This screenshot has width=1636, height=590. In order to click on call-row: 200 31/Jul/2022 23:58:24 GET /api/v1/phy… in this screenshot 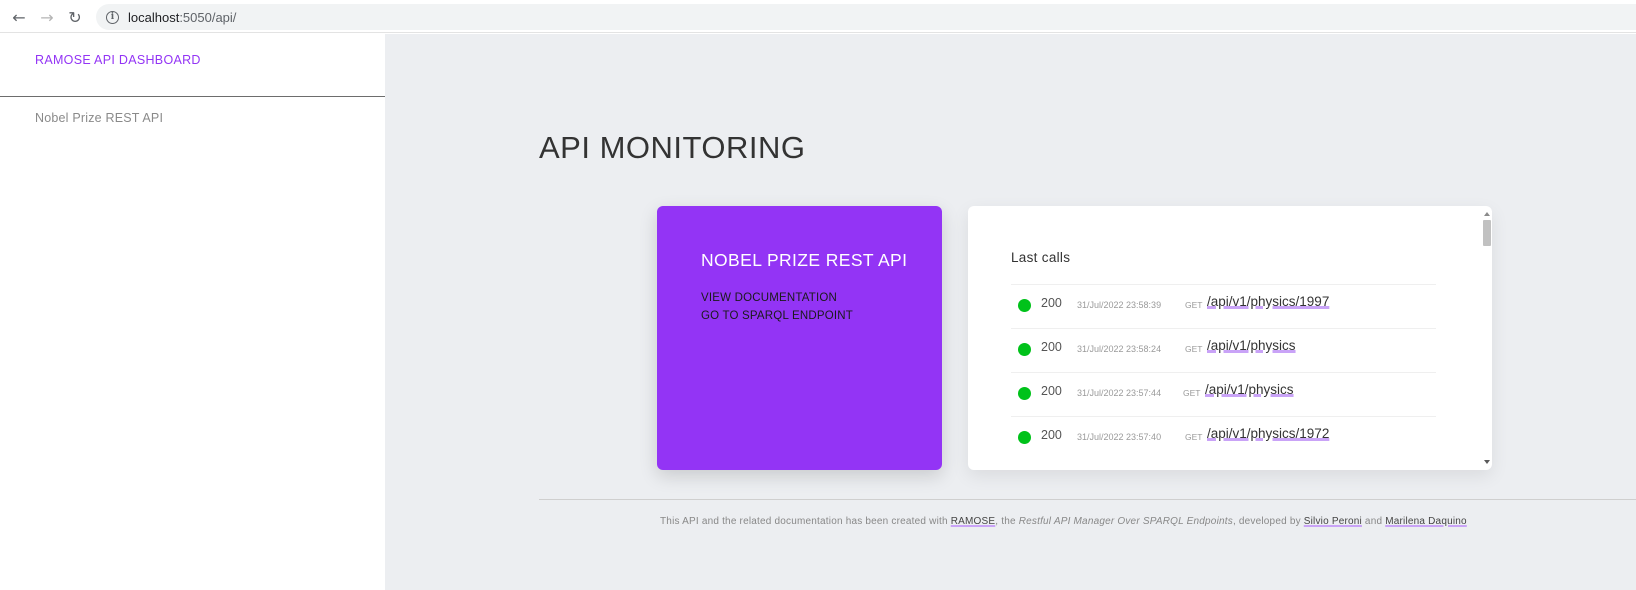, I will do `click(1223, 350)`.